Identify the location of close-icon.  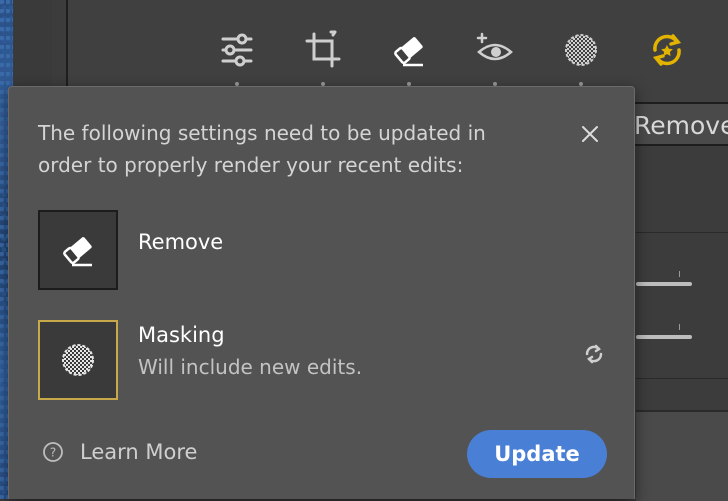
(590, 134).